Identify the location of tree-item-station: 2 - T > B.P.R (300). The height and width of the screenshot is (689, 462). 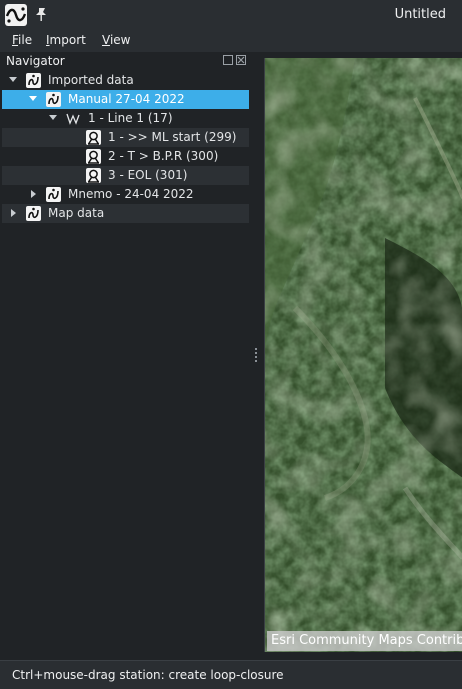
(125, 156).